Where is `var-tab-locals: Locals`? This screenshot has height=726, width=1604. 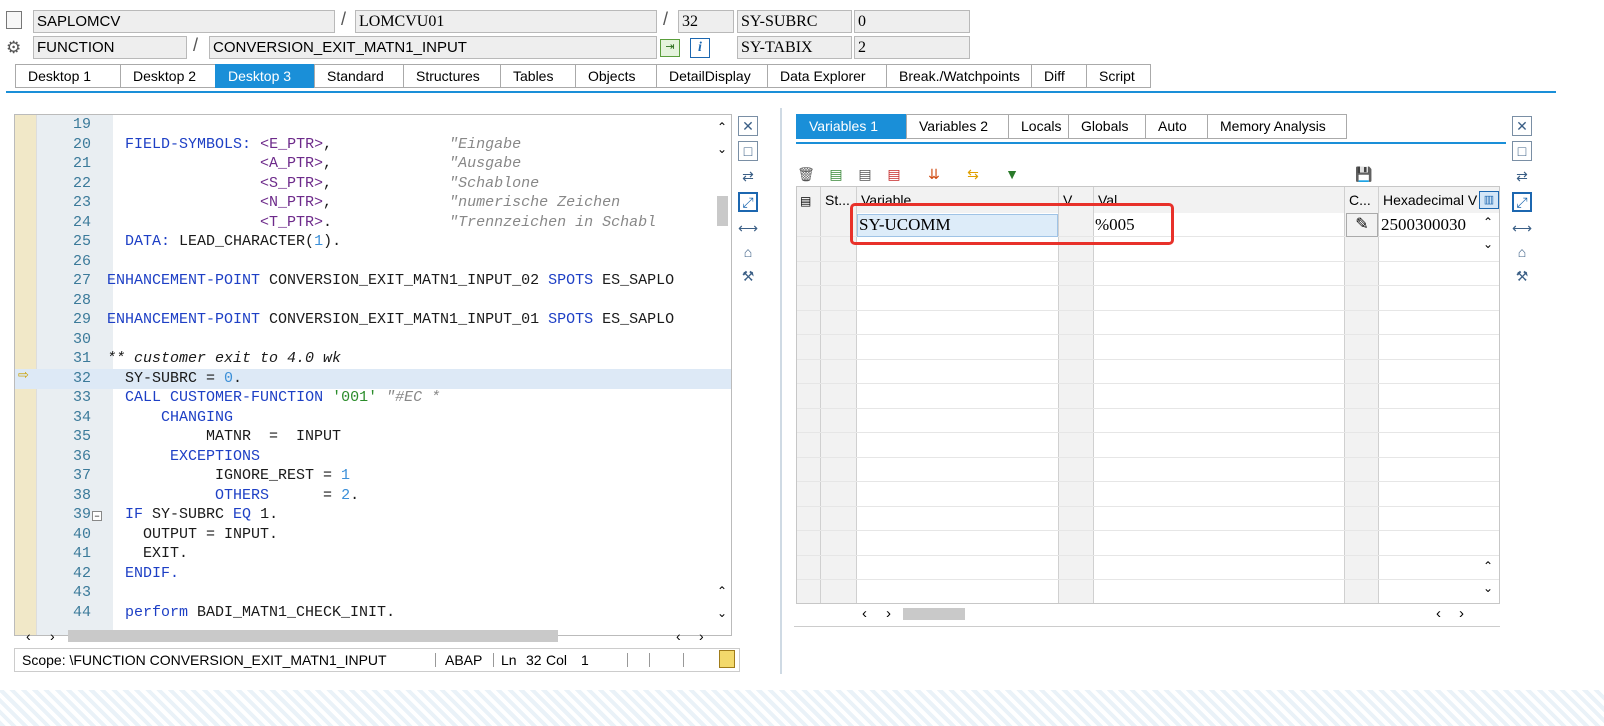 var-tab-locals: Locals is located at coordinates (1038, 126).